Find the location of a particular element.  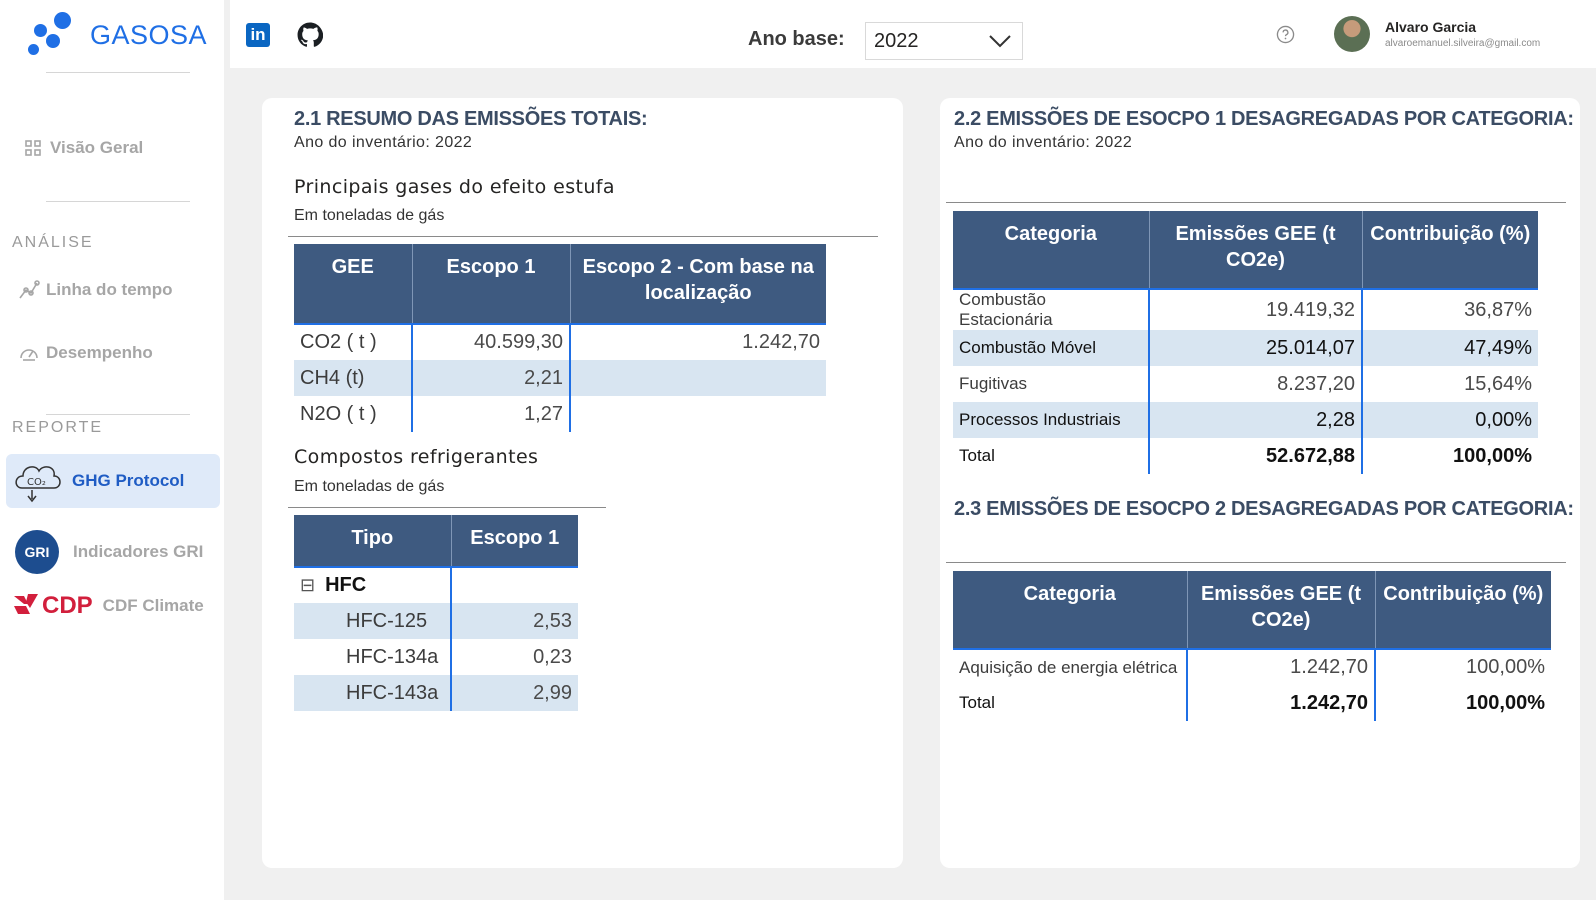

table-row: CH4 (t) 2,21 is located at coordinates (560, 378).